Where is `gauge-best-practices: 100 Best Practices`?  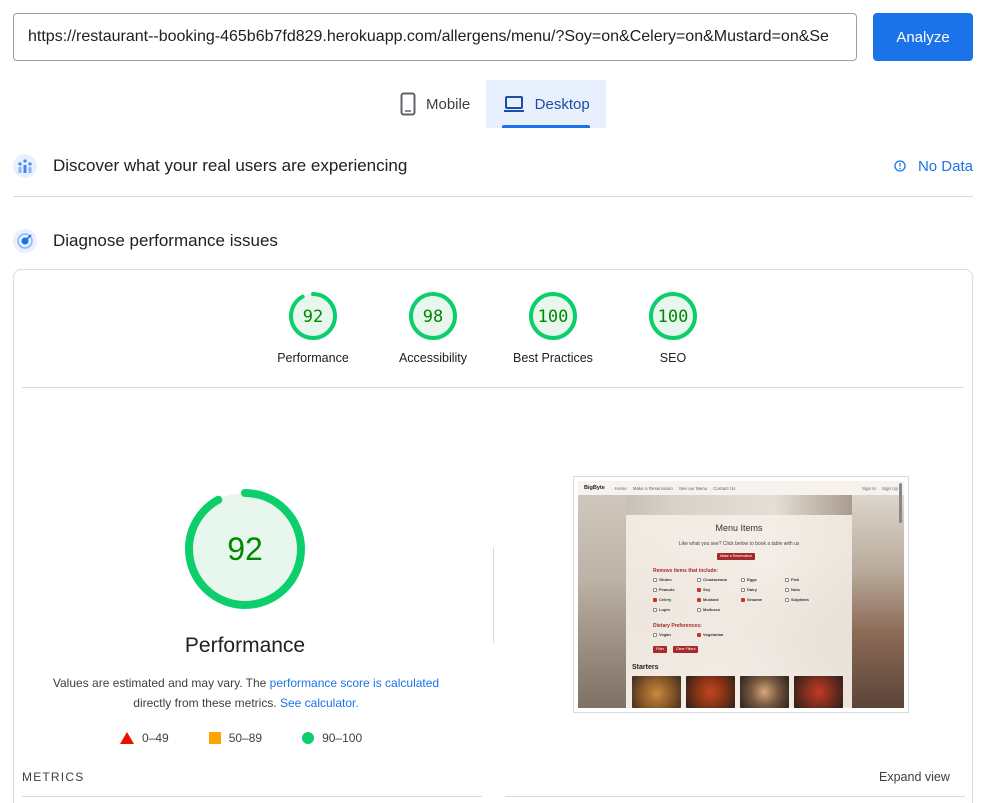 gauge-best-practices: 100 Best Practices is located at coordinates (553, 328).